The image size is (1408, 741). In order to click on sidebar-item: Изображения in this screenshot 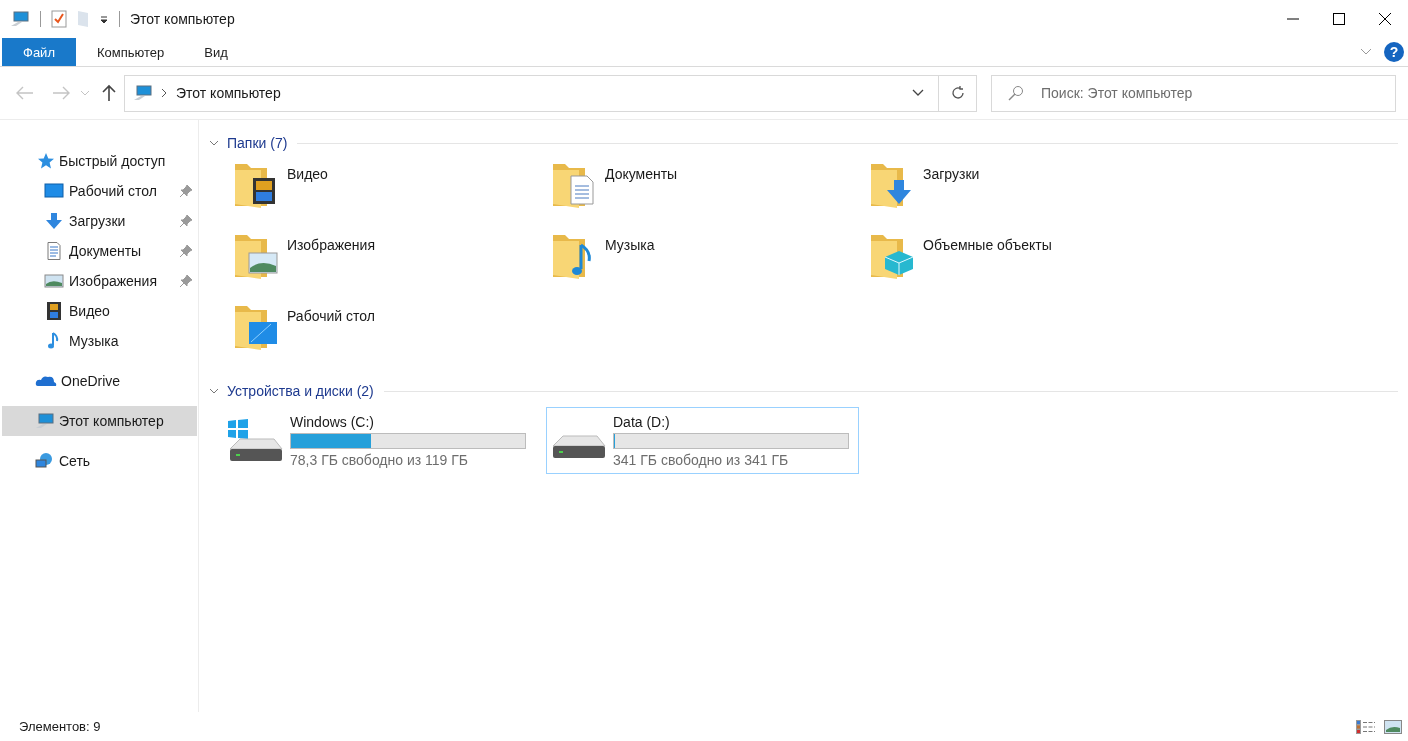, I will do `click(99, 281)`.